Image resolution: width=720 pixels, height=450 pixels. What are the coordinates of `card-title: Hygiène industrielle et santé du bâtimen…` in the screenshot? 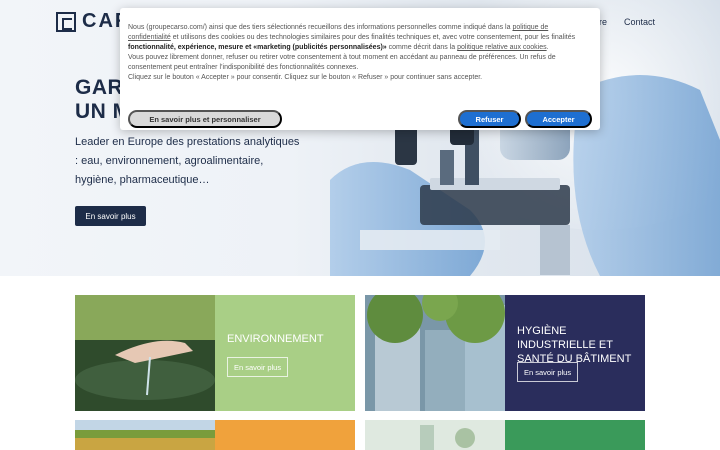 It's located at (574, 345).